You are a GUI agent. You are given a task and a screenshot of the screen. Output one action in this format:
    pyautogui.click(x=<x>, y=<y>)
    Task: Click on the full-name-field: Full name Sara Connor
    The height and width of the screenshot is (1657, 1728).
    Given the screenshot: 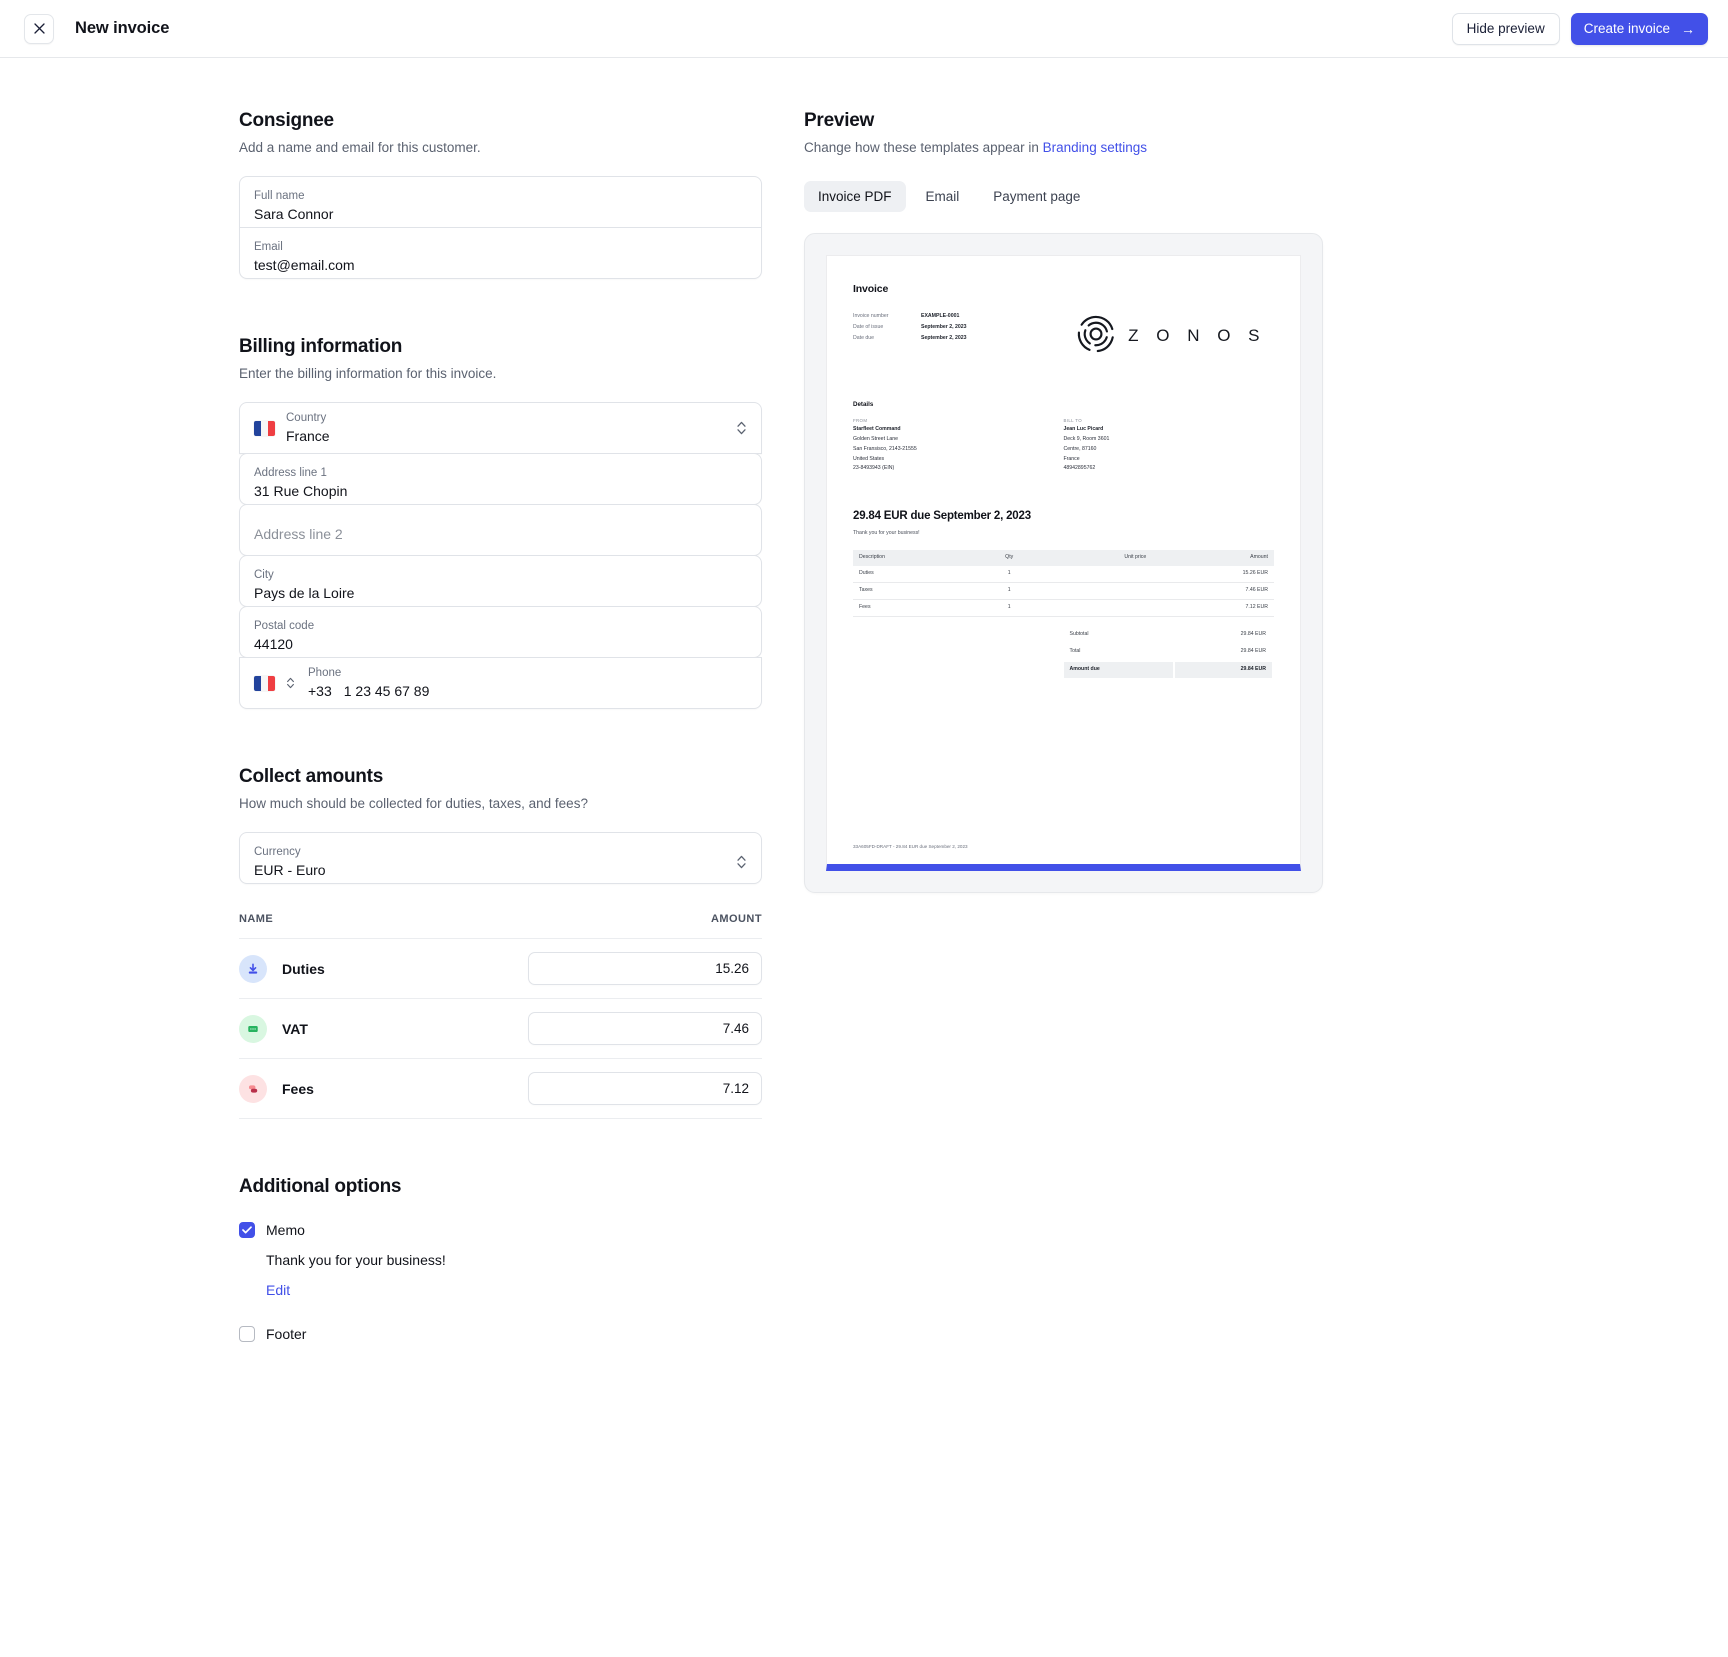 What is the action you would take?
    pyautogui.click(x=500, y=202)
    